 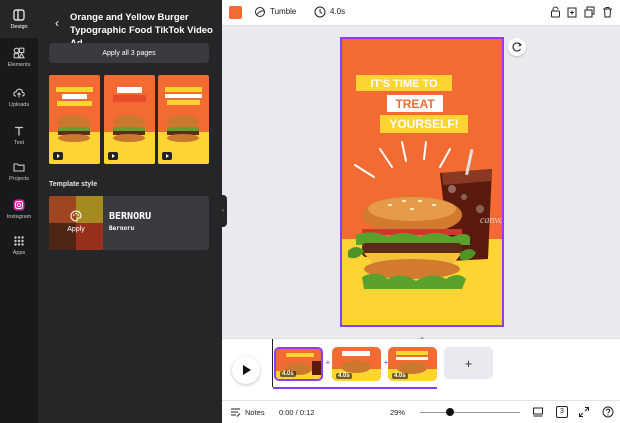 What do you see at coordinates (76, 223) in the screenshot?
I see `style-swatch: Apply` at bounding box center [76, 223].